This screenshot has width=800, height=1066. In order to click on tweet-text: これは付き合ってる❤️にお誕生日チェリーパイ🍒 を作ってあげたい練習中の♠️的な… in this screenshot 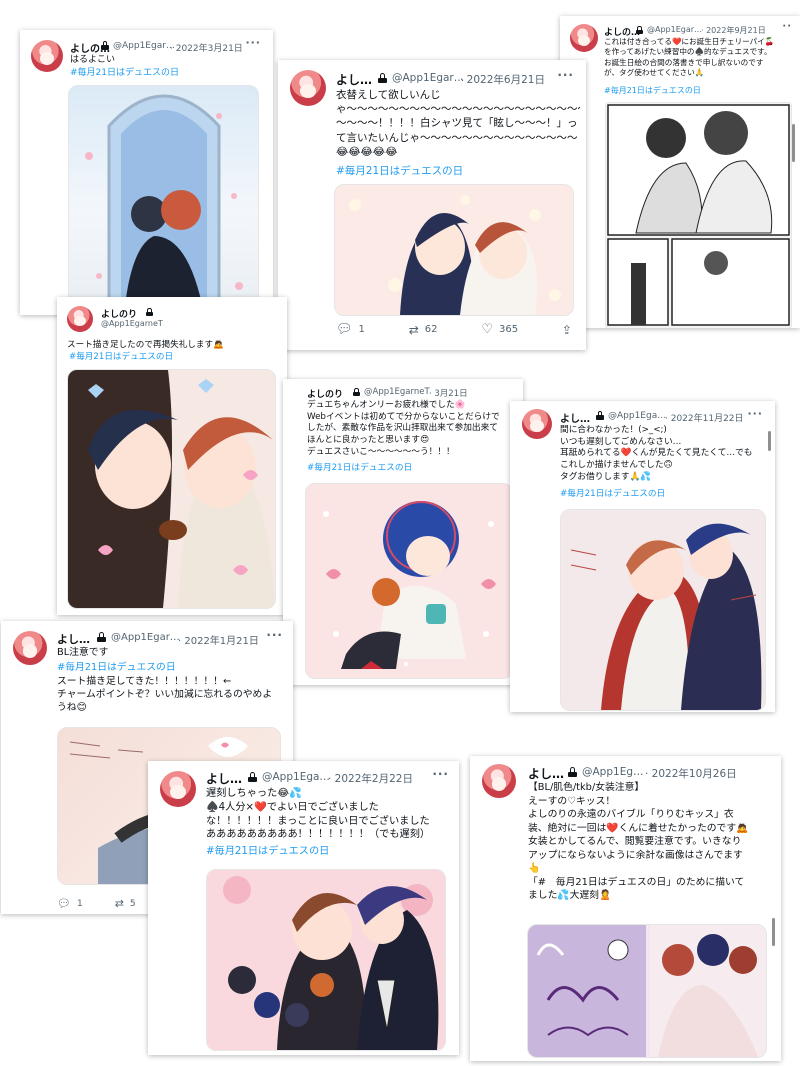, I will do `click(689, 57)`.